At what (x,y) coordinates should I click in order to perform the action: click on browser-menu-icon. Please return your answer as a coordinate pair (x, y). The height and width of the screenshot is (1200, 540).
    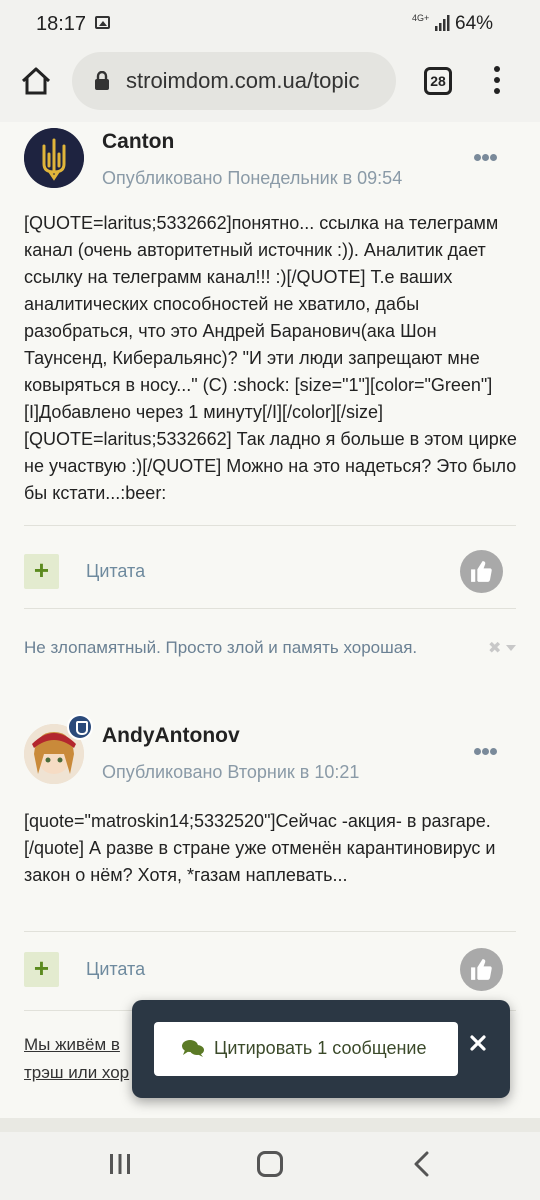
    Looking at the image, I should click on (497, 82).